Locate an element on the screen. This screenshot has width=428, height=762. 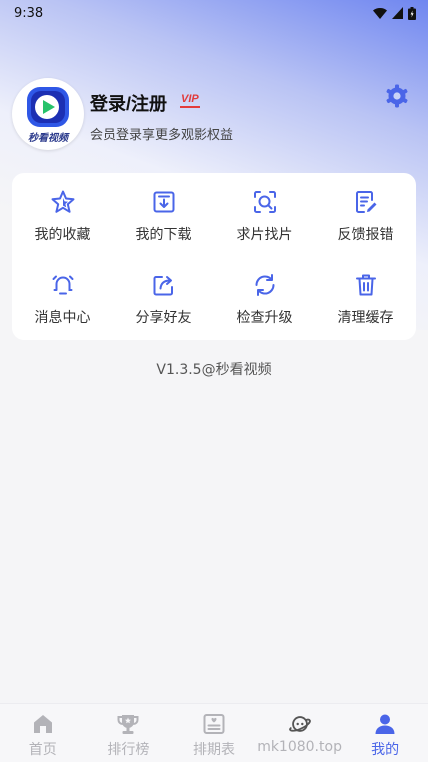
bell-icon is located at coordinates (62, 285).